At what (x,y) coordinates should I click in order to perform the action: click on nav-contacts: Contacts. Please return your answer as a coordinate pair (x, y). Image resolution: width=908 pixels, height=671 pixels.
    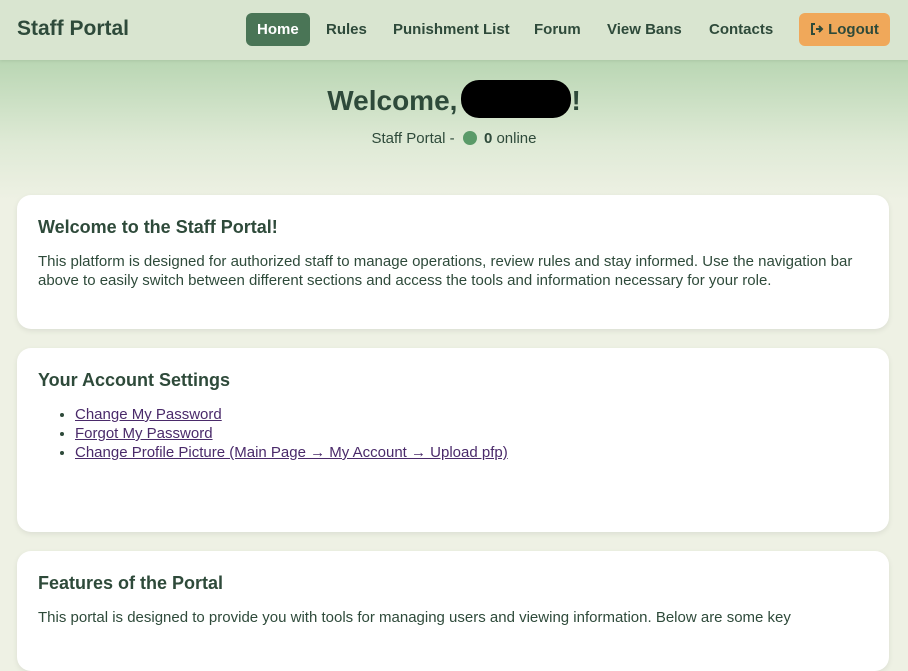
    Looking at the image, I should click on (741, 29).